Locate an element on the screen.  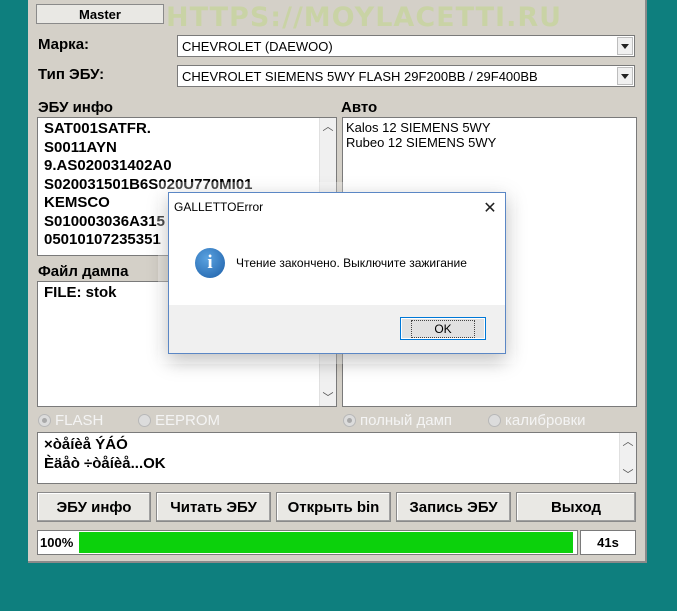
ecu-info-label: ЭБУ инфо is located at coordinates (75, 107).